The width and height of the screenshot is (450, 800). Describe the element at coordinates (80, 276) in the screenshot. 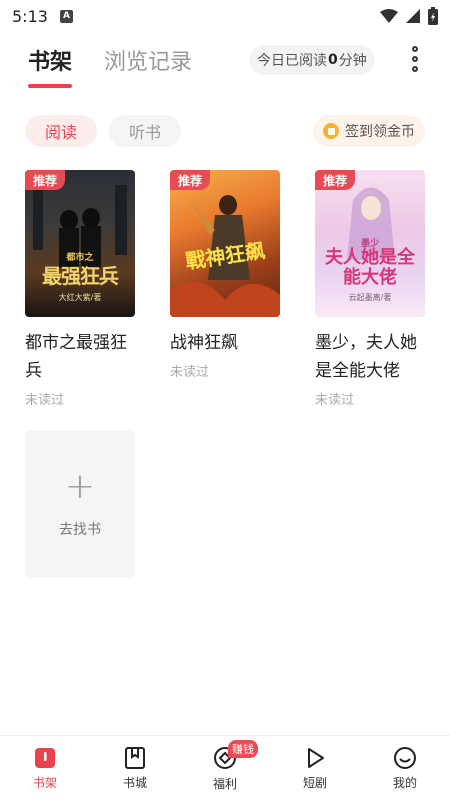

I see `cover-title: 最强狂兵` at that location.